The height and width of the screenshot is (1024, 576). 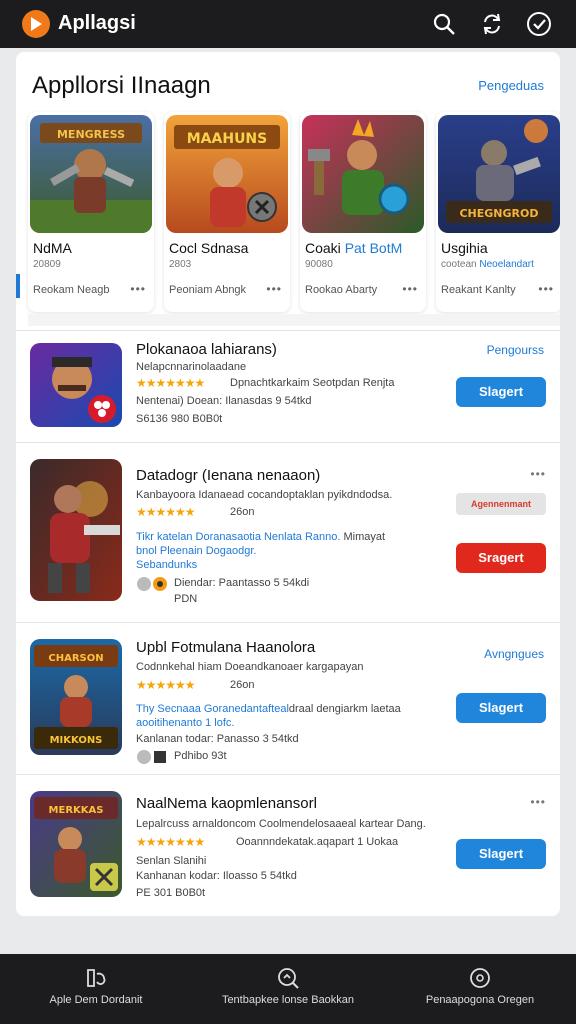 I want to click on app-title: Apllagsi, so click(x=97, y=23).